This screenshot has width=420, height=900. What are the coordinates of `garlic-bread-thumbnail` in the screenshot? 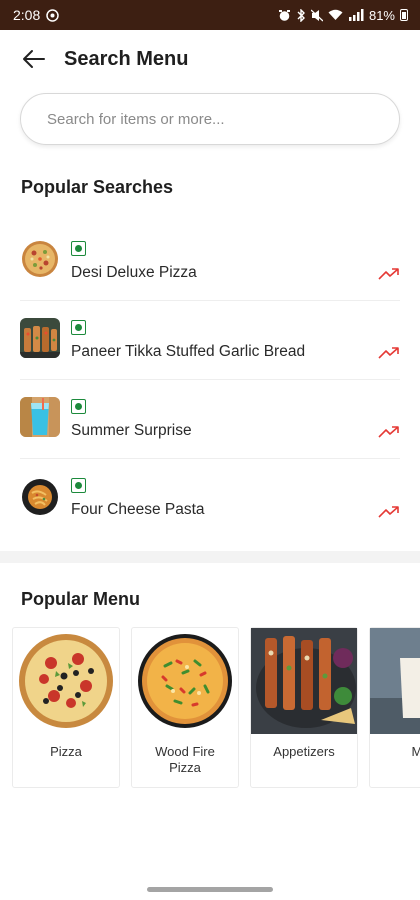 It's located at (40, 338).